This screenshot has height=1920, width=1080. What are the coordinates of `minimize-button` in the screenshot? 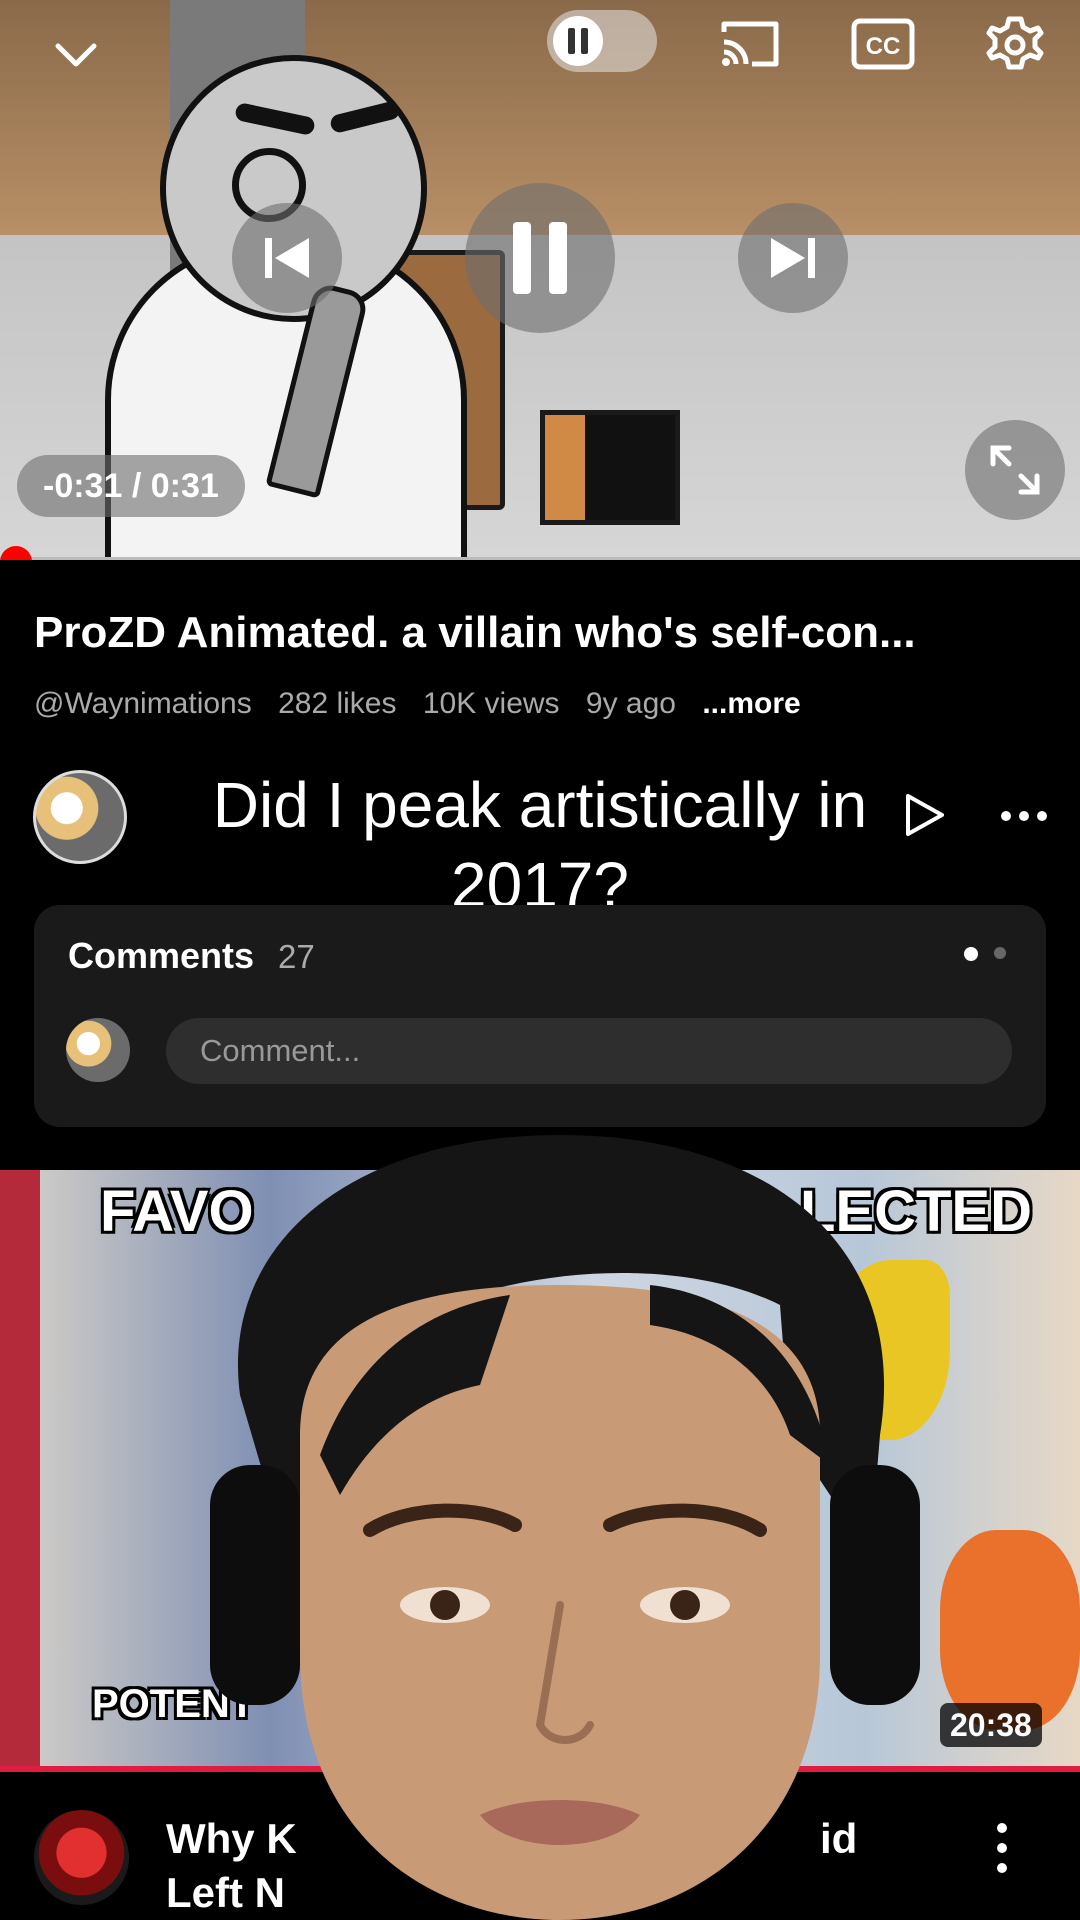 It's located at (76, 56).